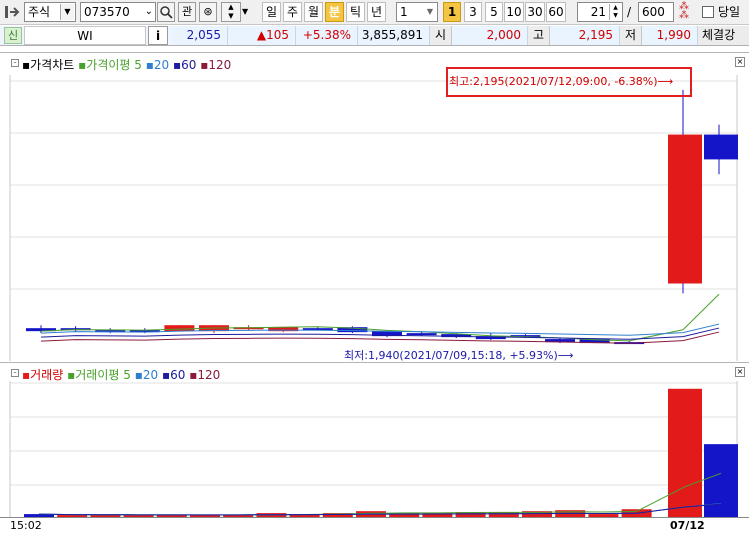  What do you see at coordinates (687, 525) in the screenshot?
I see `x-axis-date-label: 07/12` at bounding box center [687, 525].